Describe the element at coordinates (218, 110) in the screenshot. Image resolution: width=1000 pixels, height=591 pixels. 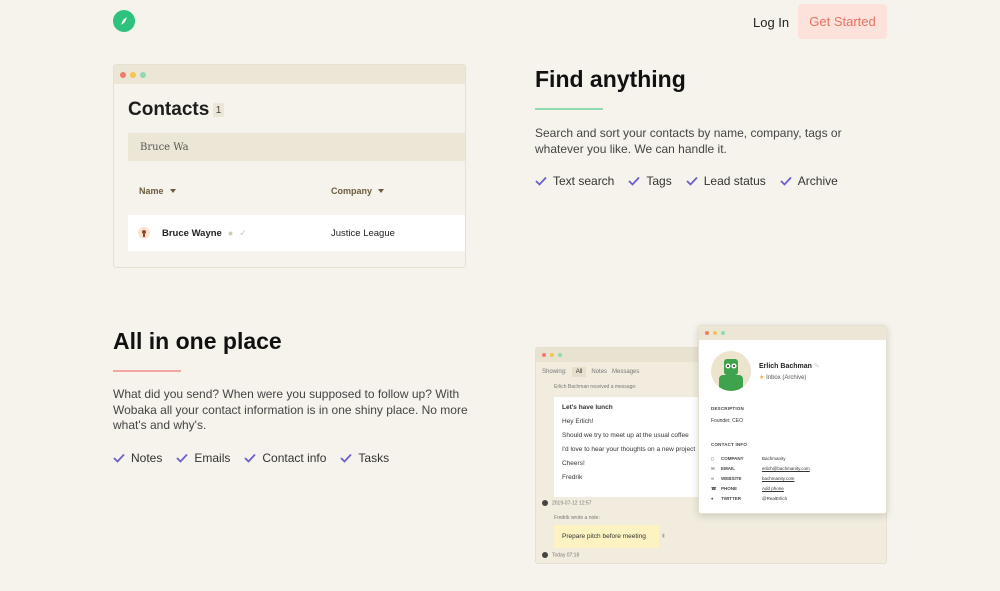
I see `contacts-count-badge: 1` at that location.